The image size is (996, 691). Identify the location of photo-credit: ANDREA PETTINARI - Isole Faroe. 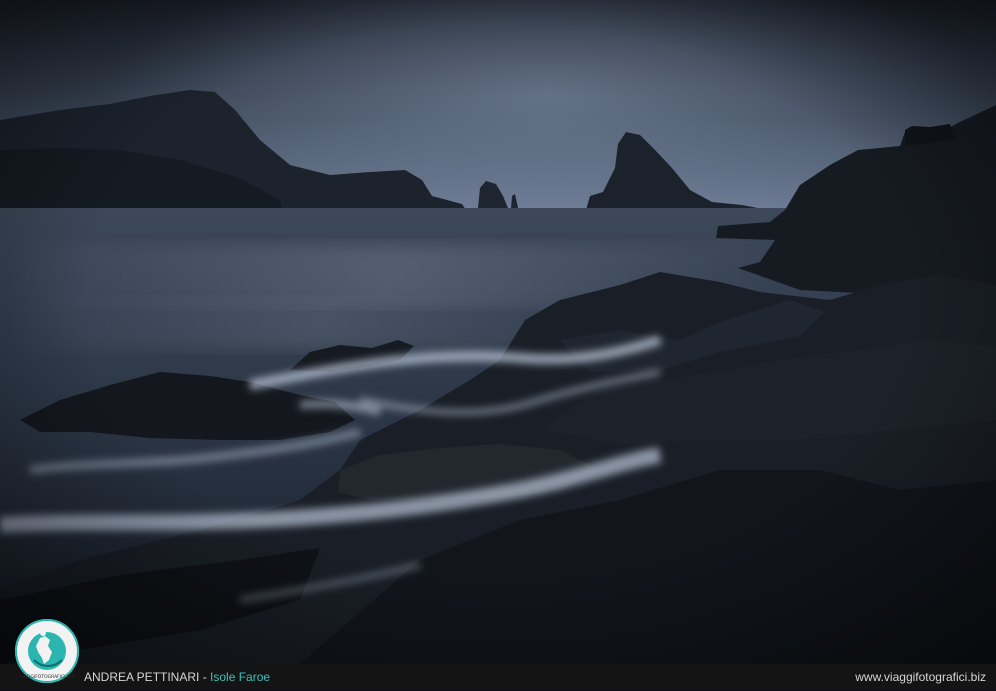
(177, 677).